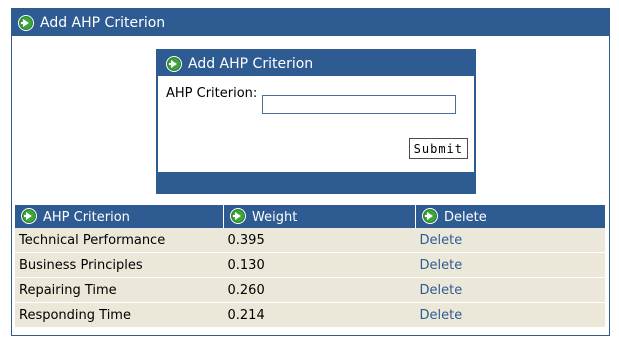 Image resolution: width=619 pixels, height=341 pixels. I want to click on weight-cell: 0.130, so click(319, 265).